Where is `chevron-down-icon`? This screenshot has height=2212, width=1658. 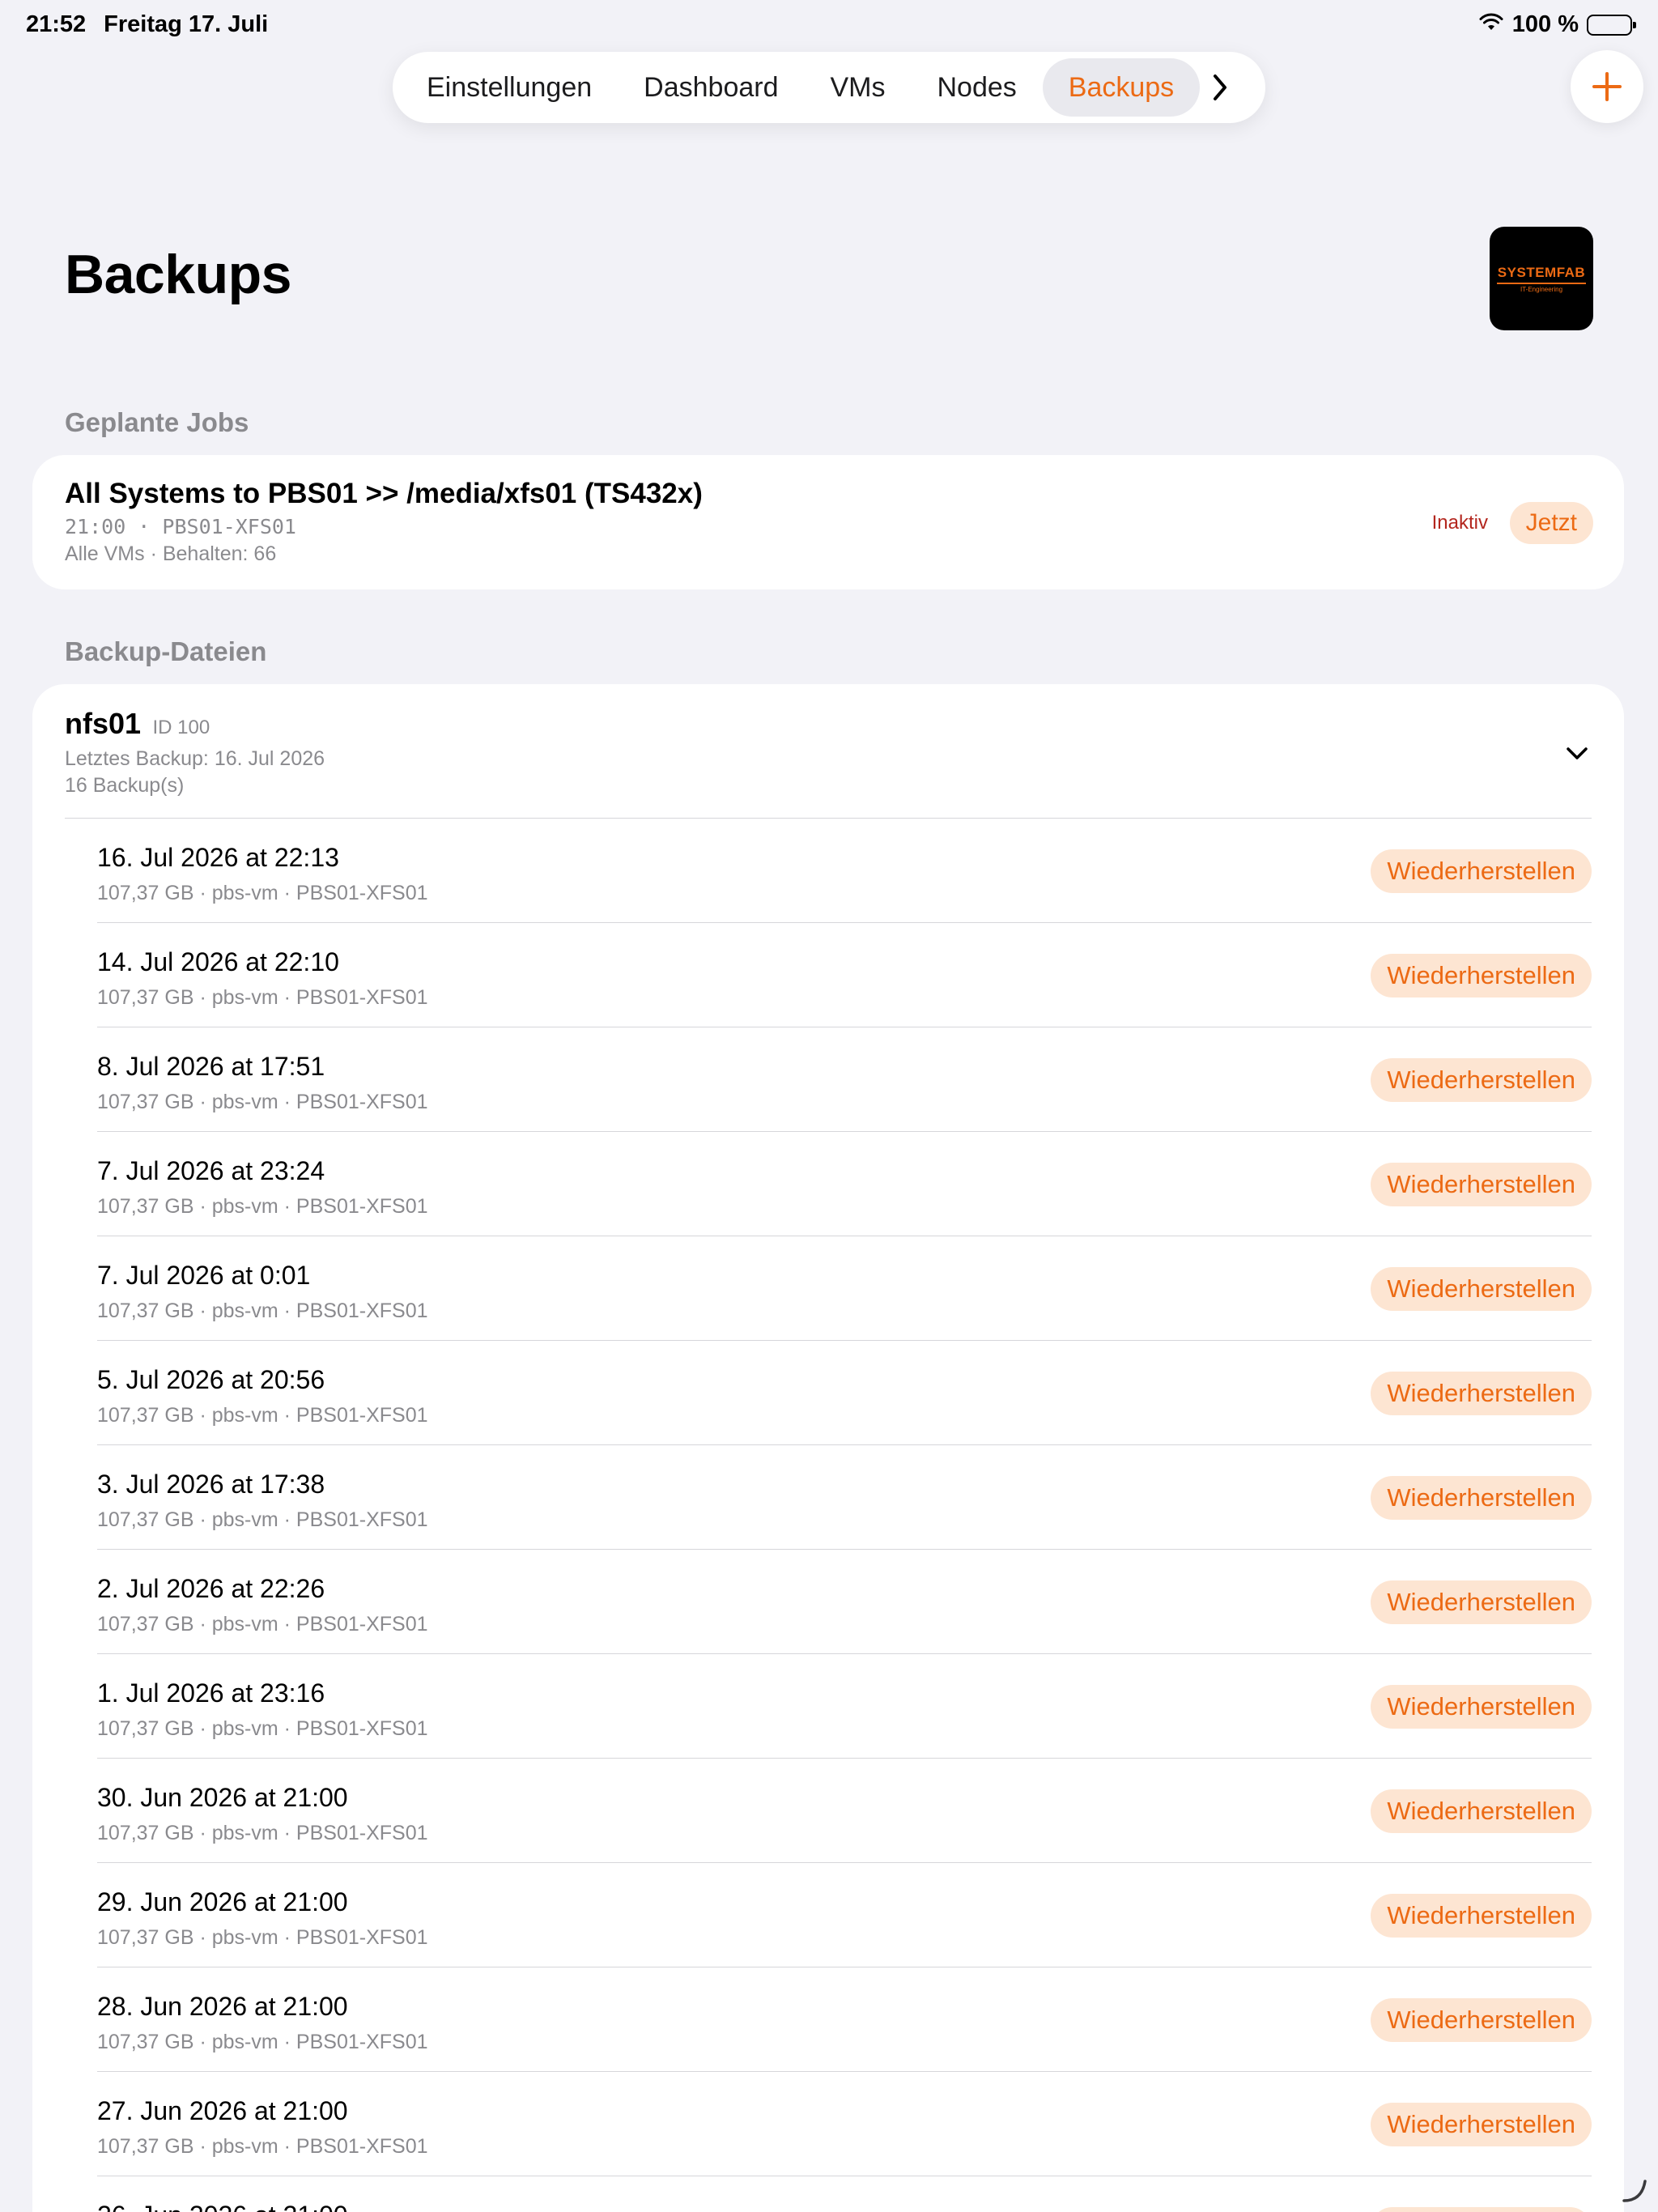 chevron-down-icon is located at coordinates (1577, 753).